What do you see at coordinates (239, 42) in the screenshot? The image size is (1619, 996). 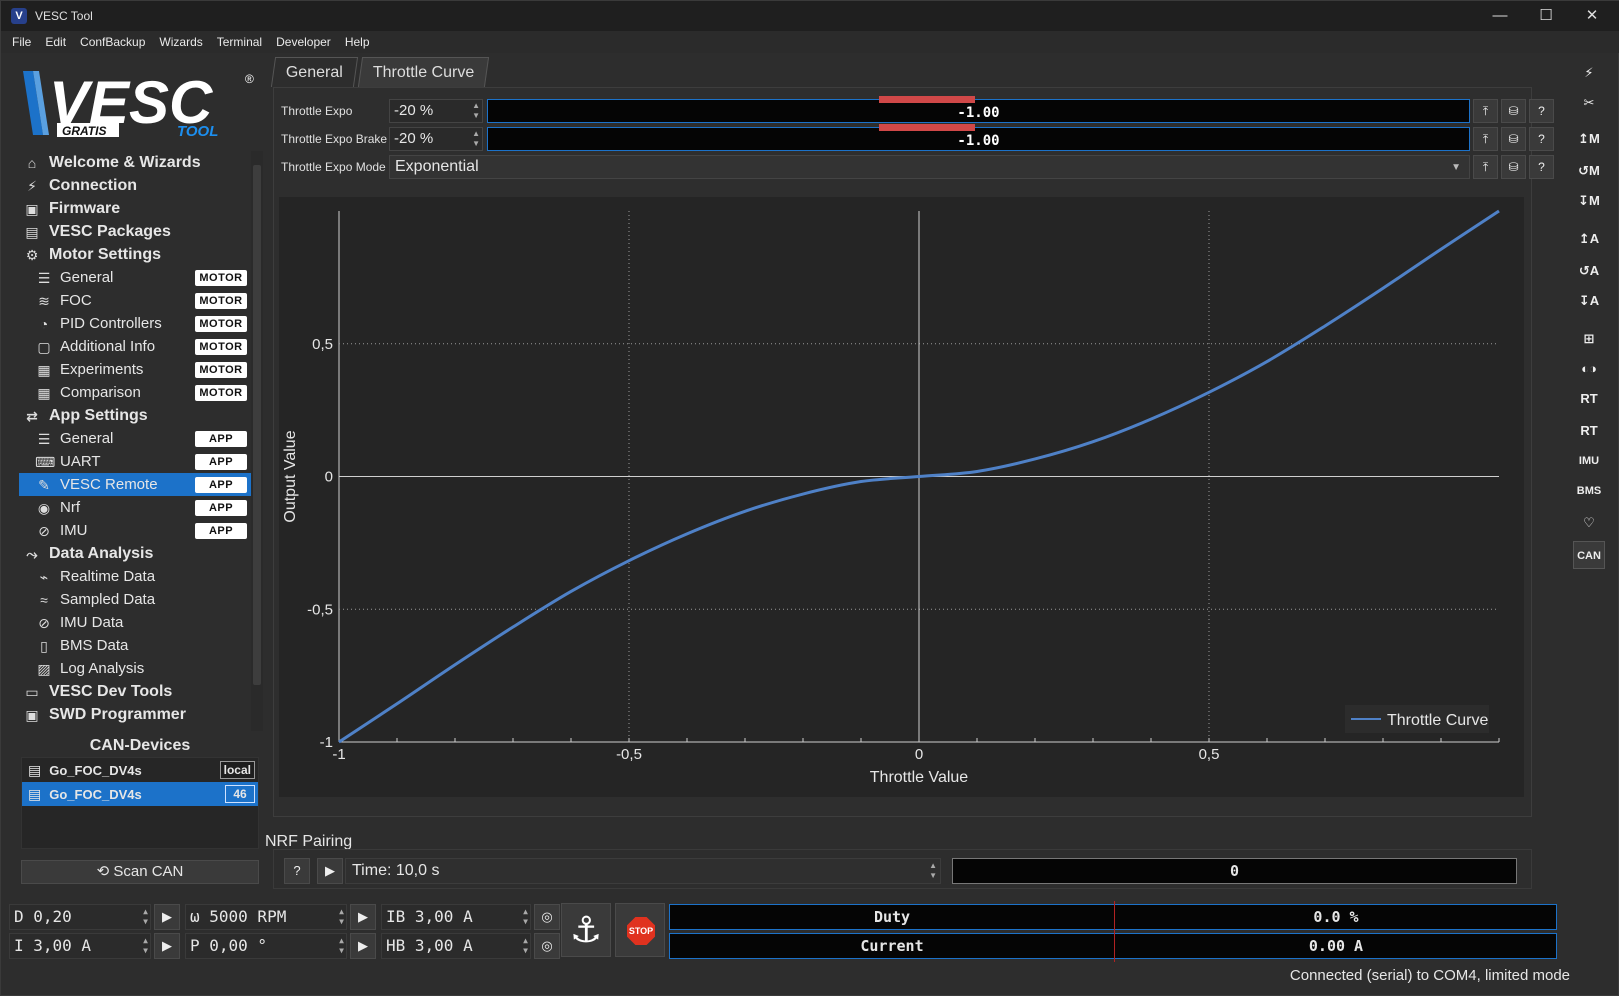 I see `menu-terminal: Terminal` at bounding box center [239, 42].